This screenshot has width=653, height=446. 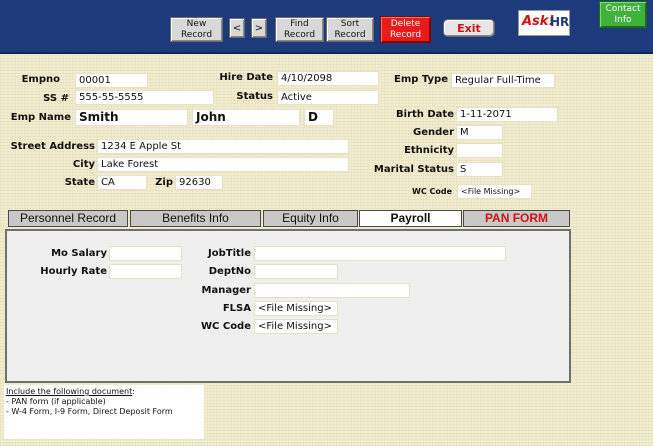 What do you see at coordinates (405, 29) in the screenshot?
I see `delete-record-button: Delete Record` at bounding box center [405, 29].